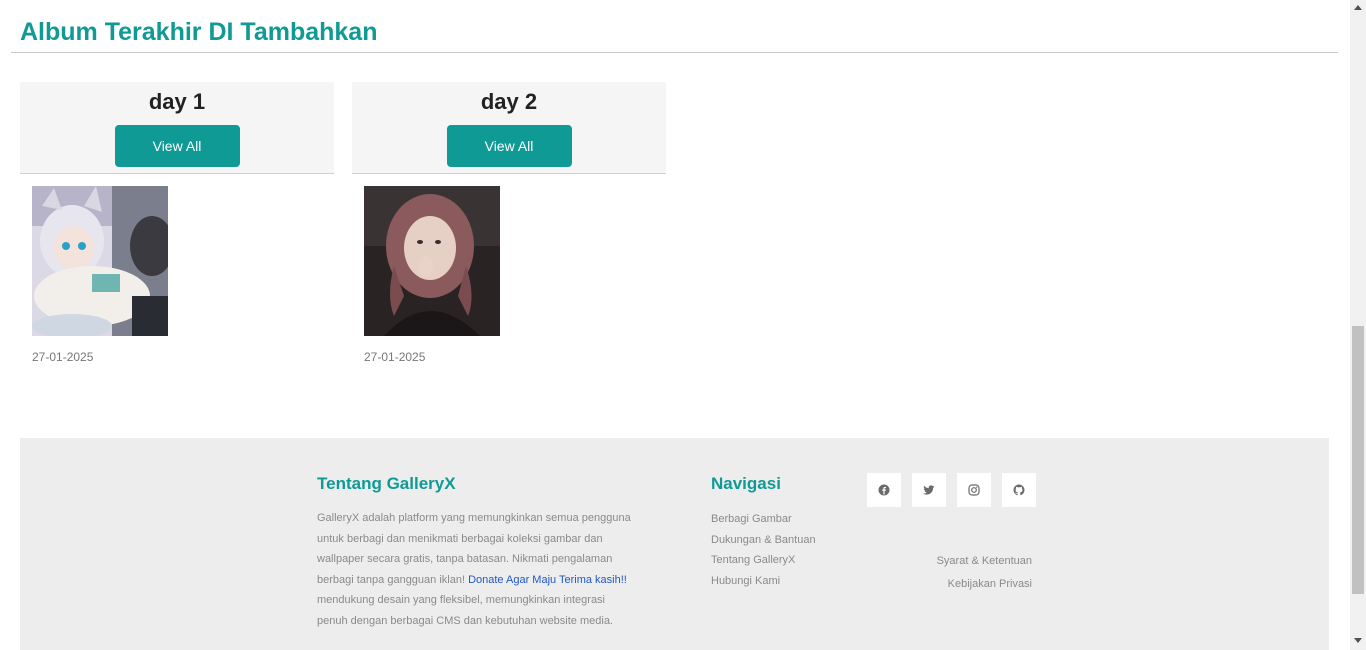 The height and width of the screenshot is (650, 1366). What do you see at coordinates (177, 101) in the screenshot?
I see `album-name: day 1` at bounding box center [177, 101].